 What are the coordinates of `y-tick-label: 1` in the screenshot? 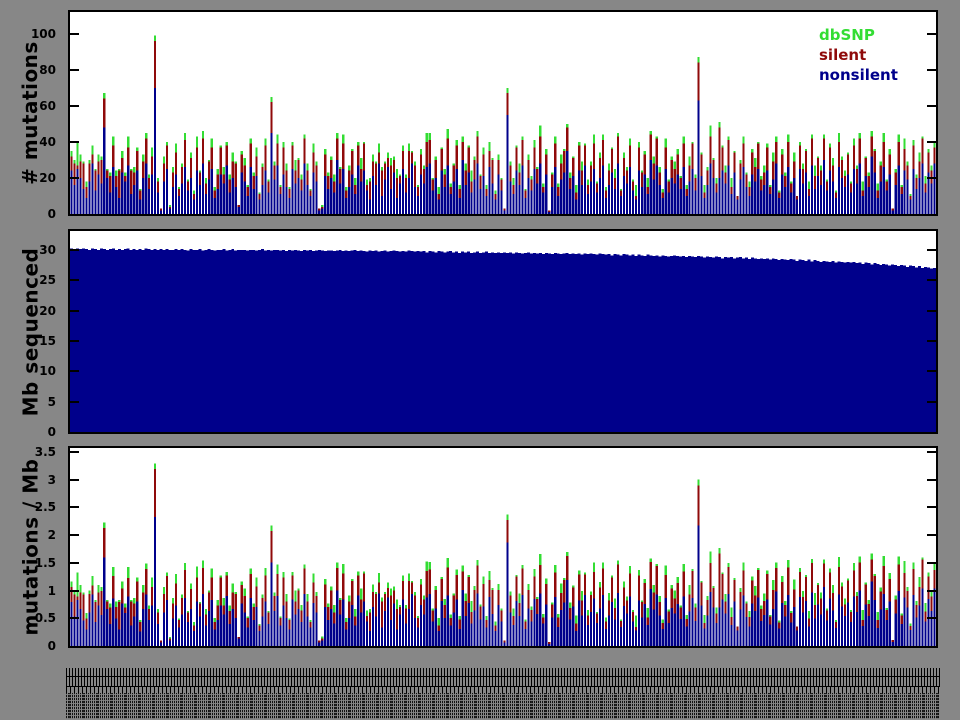 It's located at (51, 590).